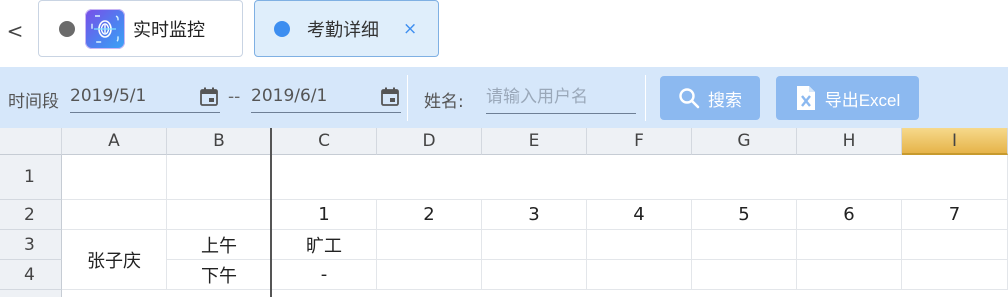 Image resolution: width=1008 pixels, height=297 pixels. I want to click on column-header-h: H, so click(849, 141).